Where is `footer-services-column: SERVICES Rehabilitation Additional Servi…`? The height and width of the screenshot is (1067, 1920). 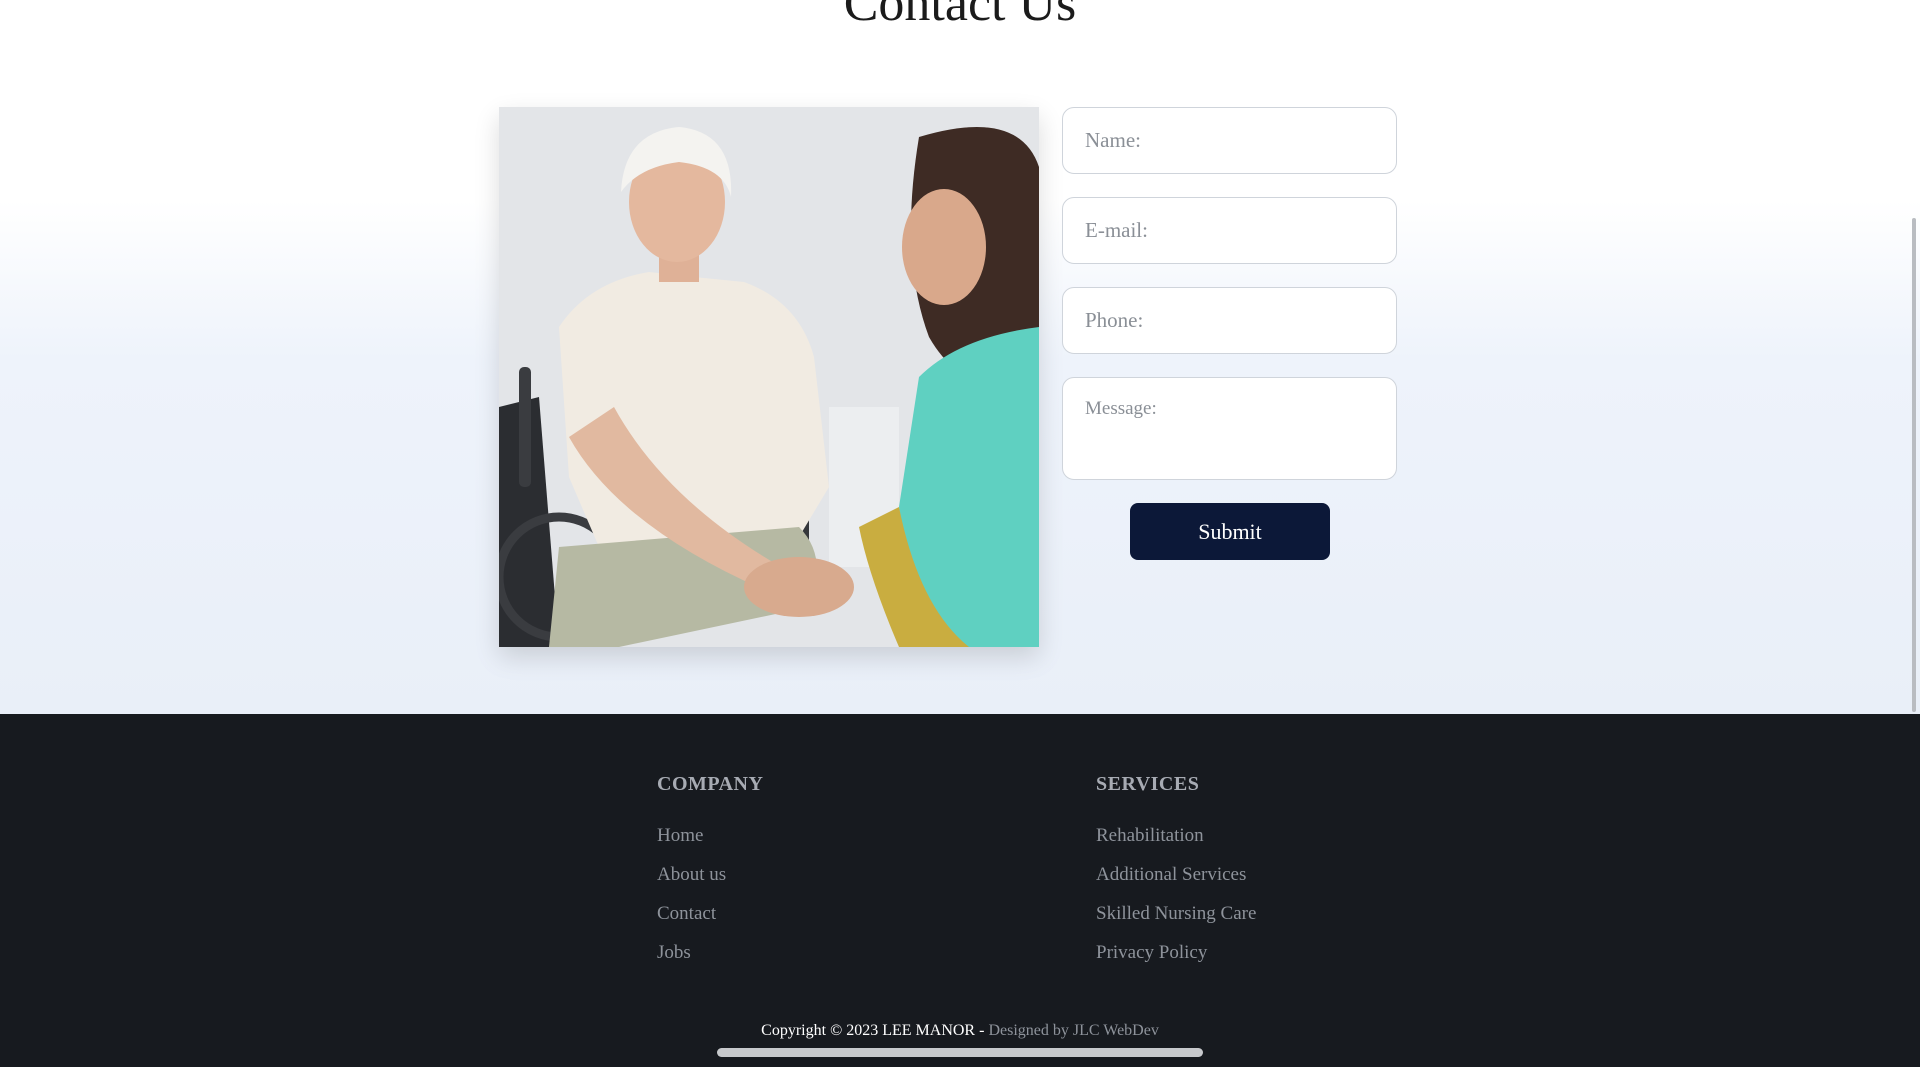 footer-services-column: SERVICES Rehabilitation Additional Servi… is located at coordinates (1176, 871).